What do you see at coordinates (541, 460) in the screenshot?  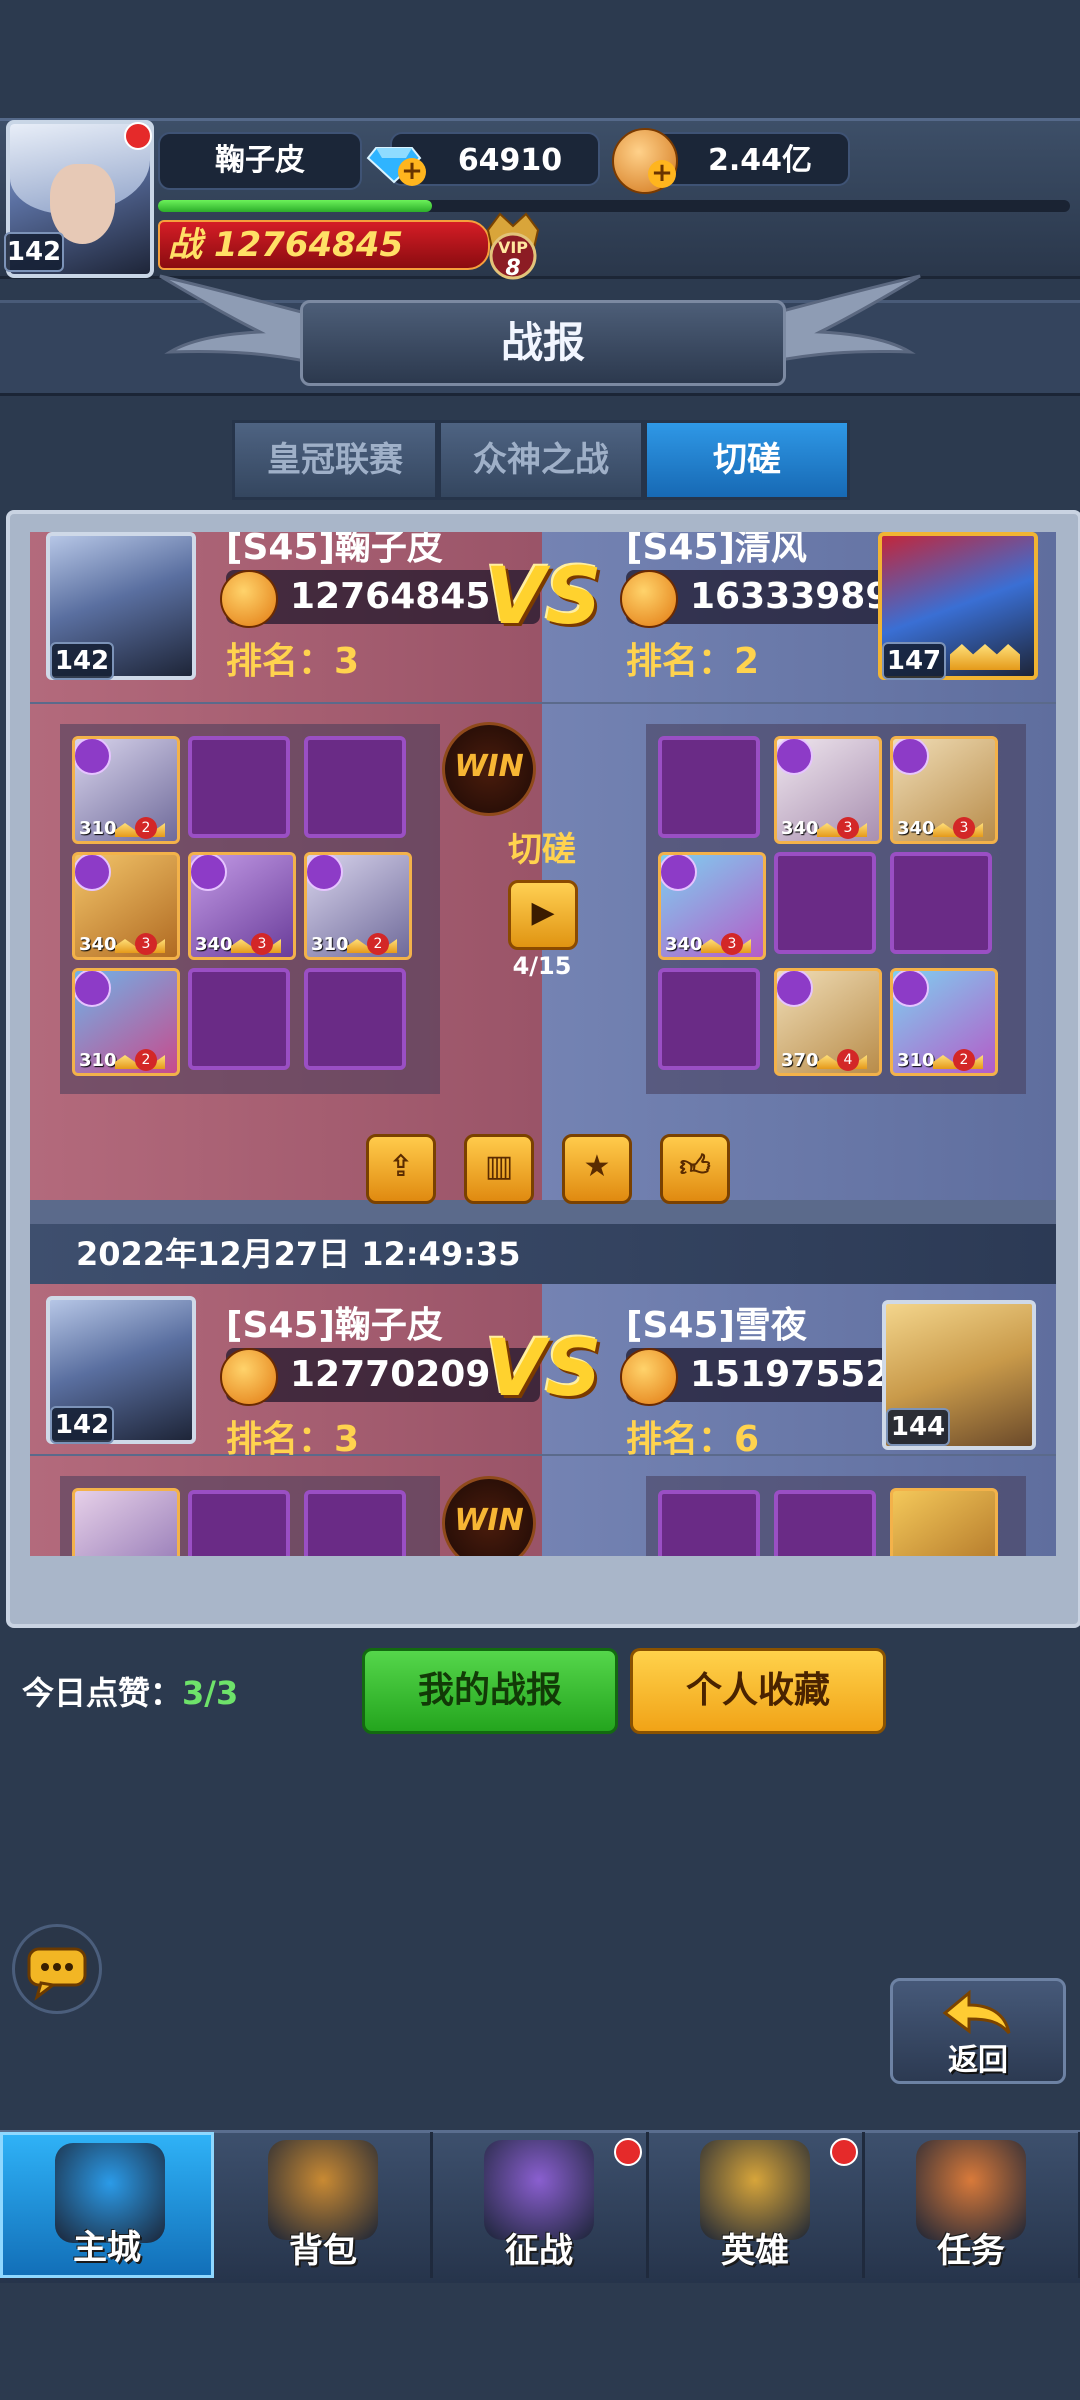 I see `tab-gods-war: 众神之战` at bounding box center [541, 460].